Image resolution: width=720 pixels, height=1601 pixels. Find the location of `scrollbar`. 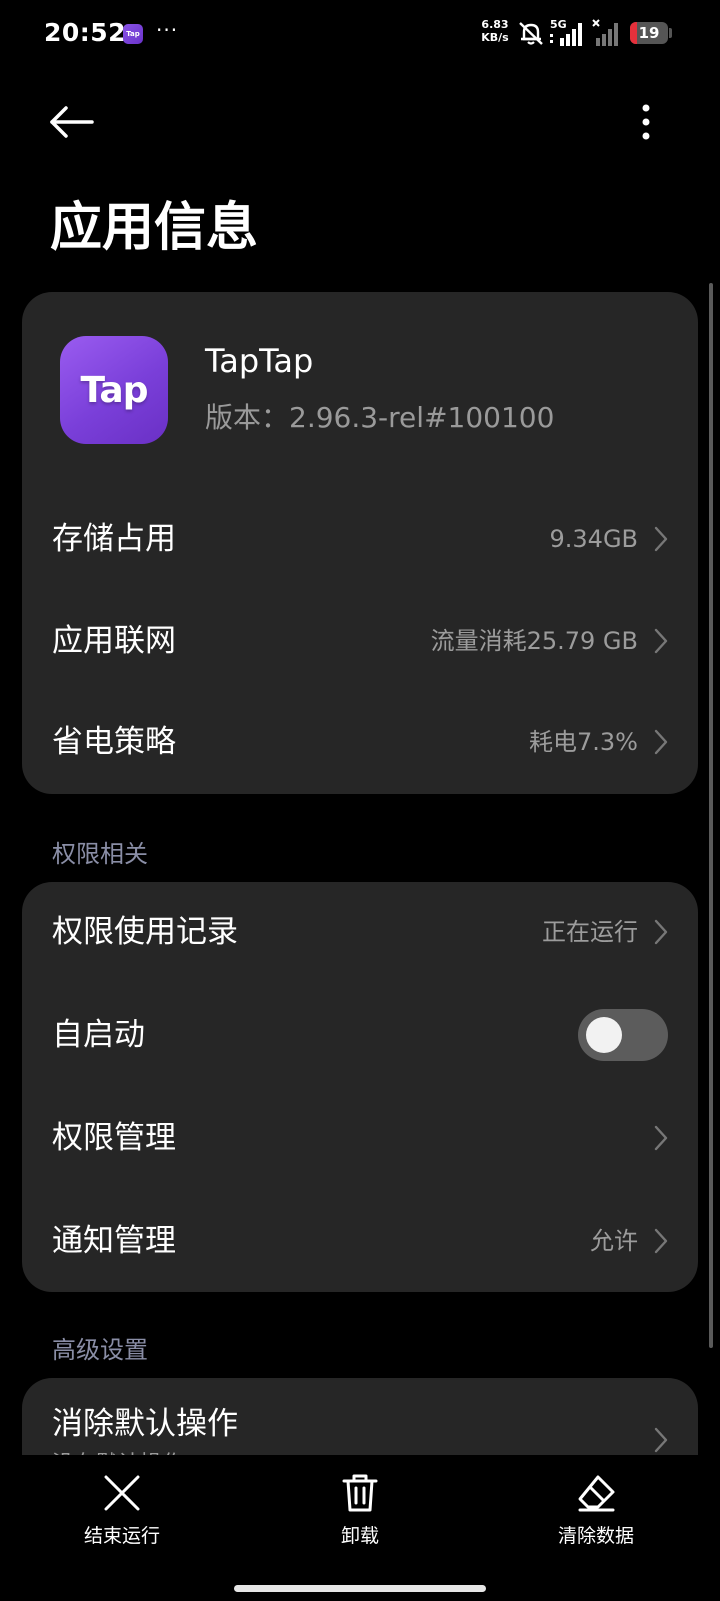

scrollbar is located at coordinates (711, 815).